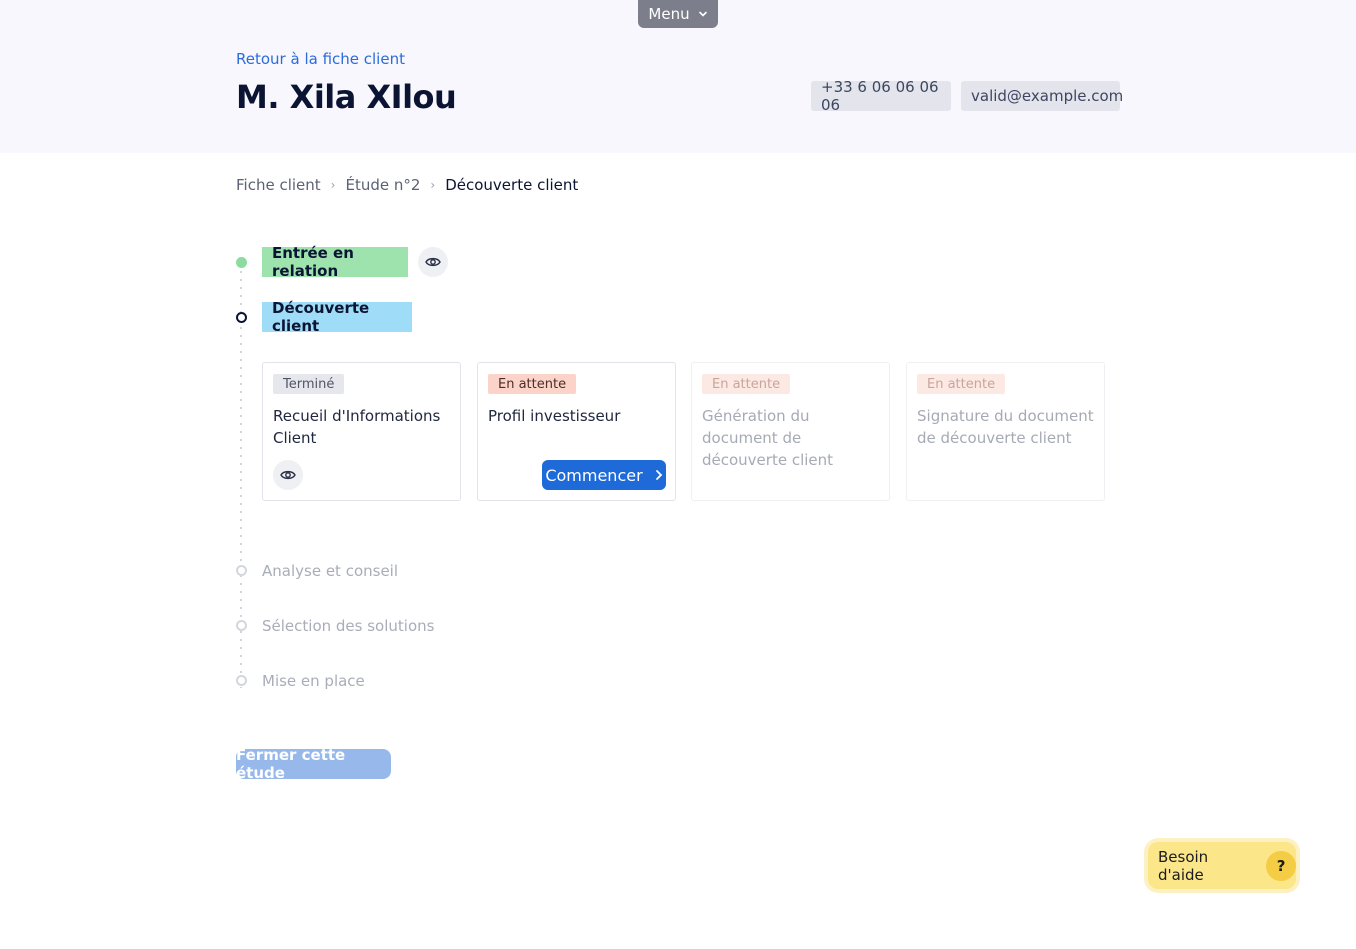 The width and height of the screenshot is (1356, 949). I want to click on step-current-dot, so click(241, 317).